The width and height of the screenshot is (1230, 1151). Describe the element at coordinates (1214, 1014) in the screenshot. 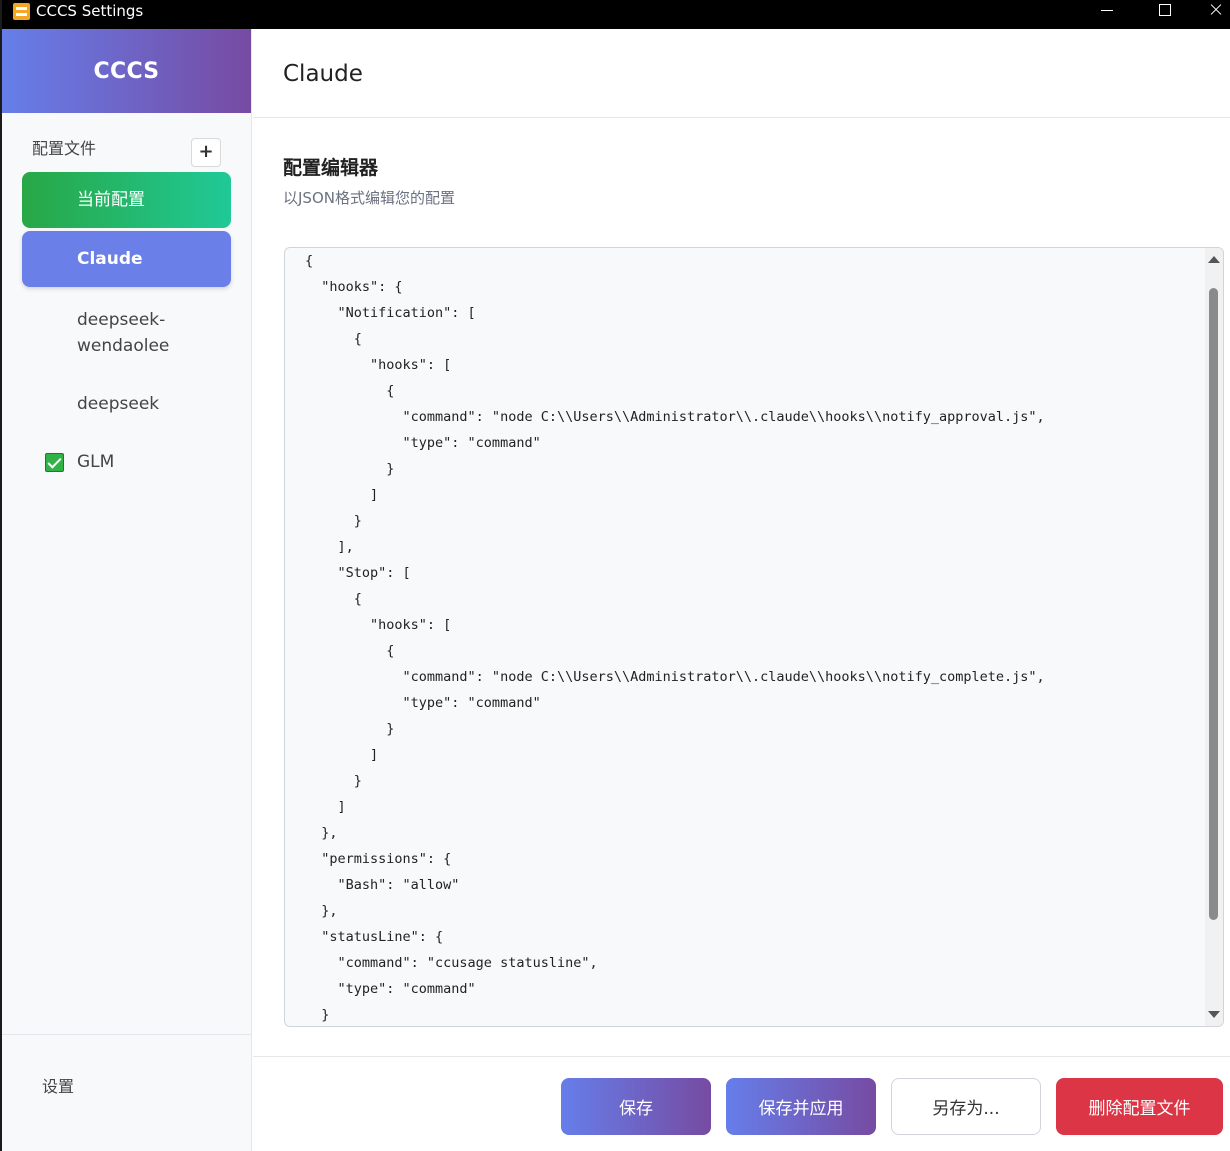

I see `scroll-down-icon` at that location.